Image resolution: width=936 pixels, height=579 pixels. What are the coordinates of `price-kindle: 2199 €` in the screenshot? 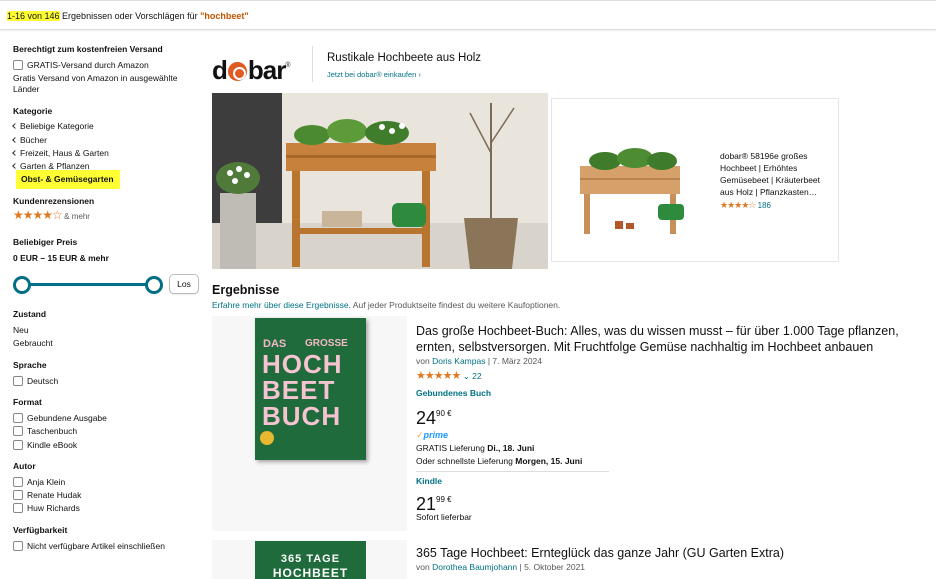 It's located at (434, 502).